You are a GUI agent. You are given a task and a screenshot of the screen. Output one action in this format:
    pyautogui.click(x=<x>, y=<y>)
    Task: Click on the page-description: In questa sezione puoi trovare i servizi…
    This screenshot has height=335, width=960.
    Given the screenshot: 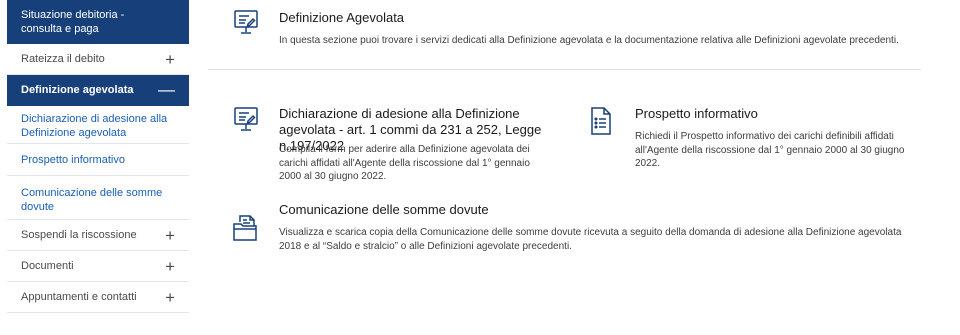 What is the action you would take?
    pyautogui.click(x=589, y=40)
    